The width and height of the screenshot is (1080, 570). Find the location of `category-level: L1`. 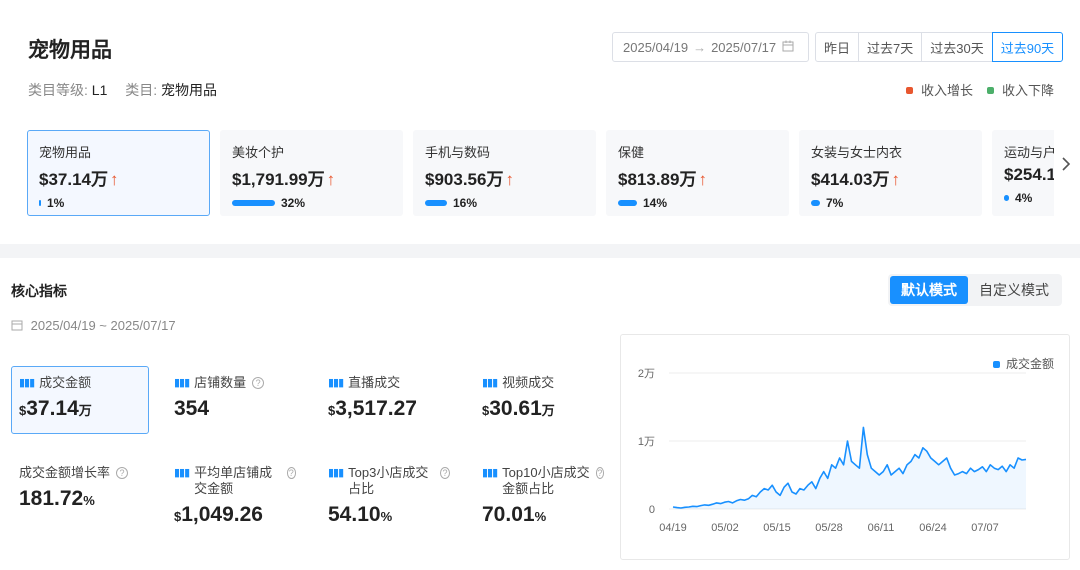

category-level: L1 is located at coordinates (99, 90).